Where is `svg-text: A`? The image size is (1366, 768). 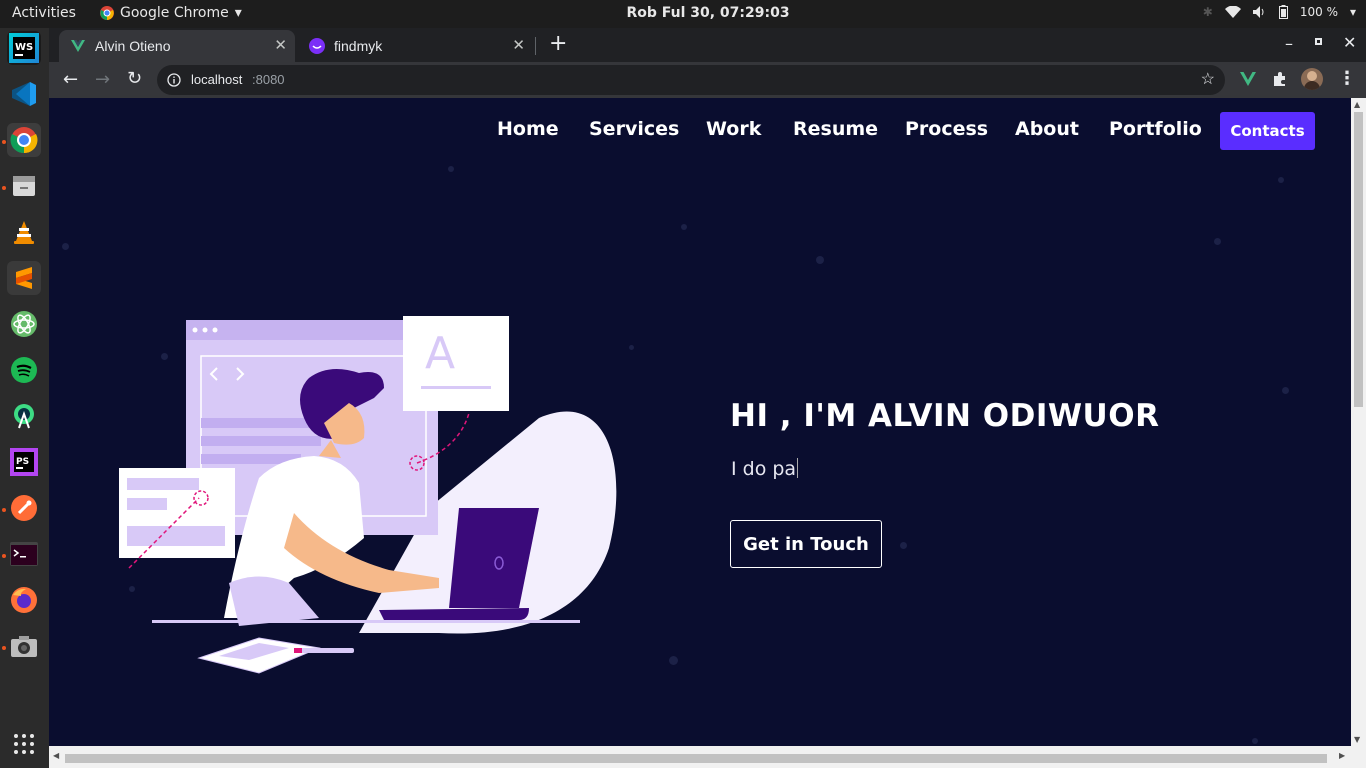
svg-text: A is located at coordinates (440, 353).